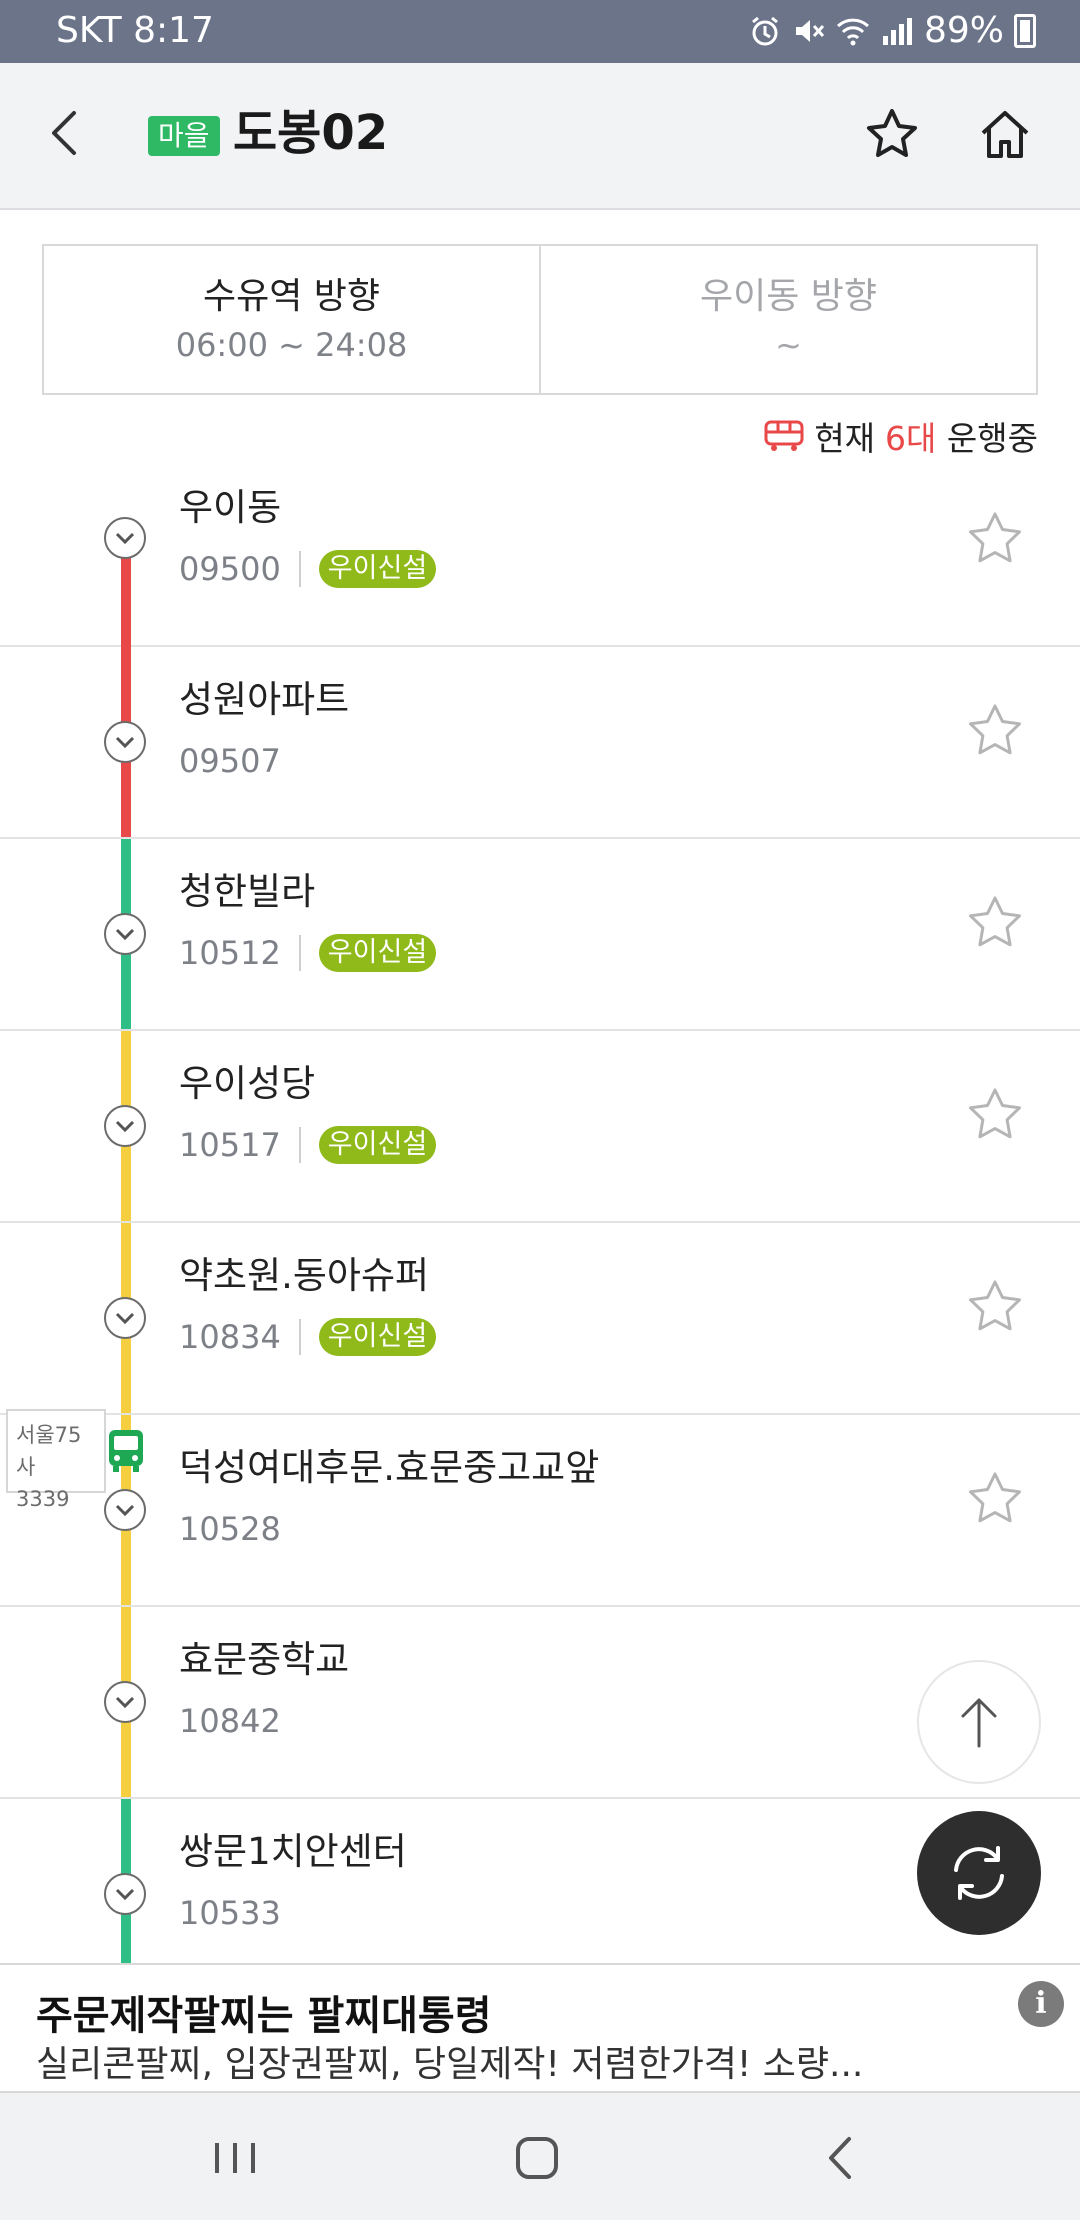 The image size is (1080, 2220). Describe the element at coordinates (840, 2158) in the screenshot. I see `back-nav-icon` at that location.